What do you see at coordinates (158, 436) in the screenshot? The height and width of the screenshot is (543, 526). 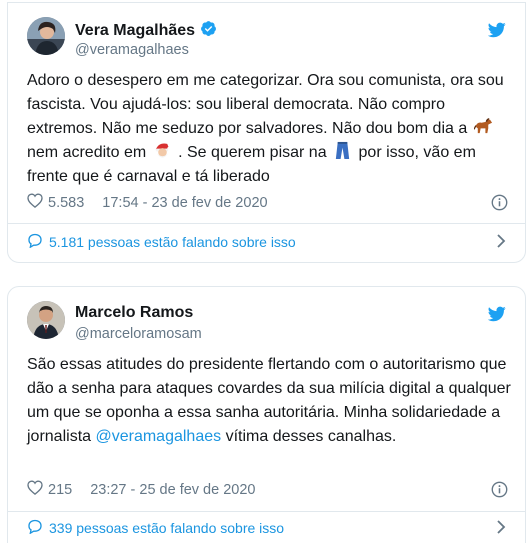 I see `mention-link: @veramagalhaes` at bounding box center [158, 436].